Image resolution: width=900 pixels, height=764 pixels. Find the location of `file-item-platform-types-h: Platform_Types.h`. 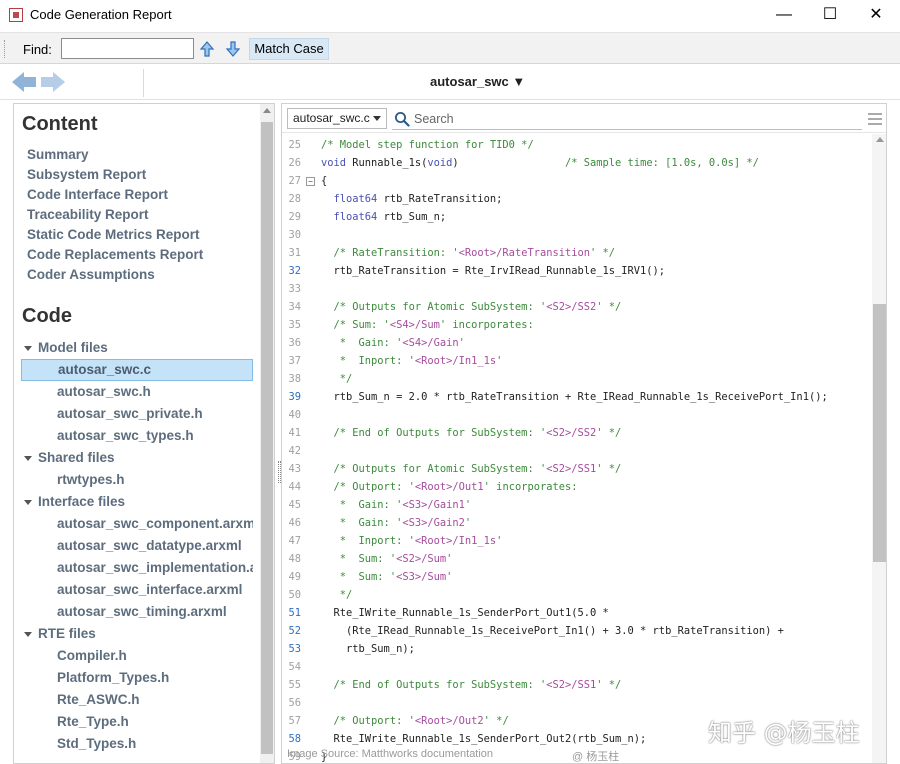

file-item-platform-types-h: Platform_Types.h is located at coordinates (137, 678).